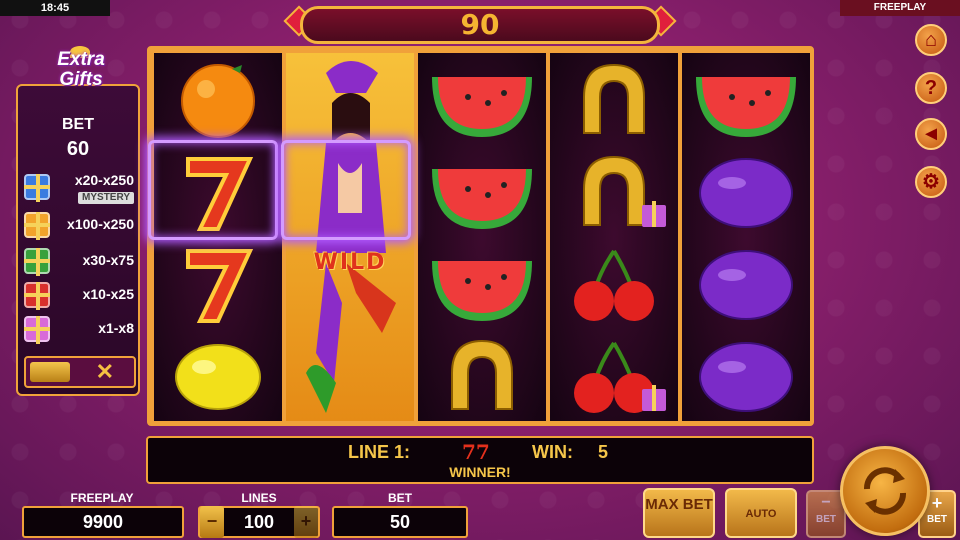 This screenshot has width=960, height=540. Describe the element at coordinates (79, 295) in the screenshot. I see `payout-row: x10-x25` at that location.